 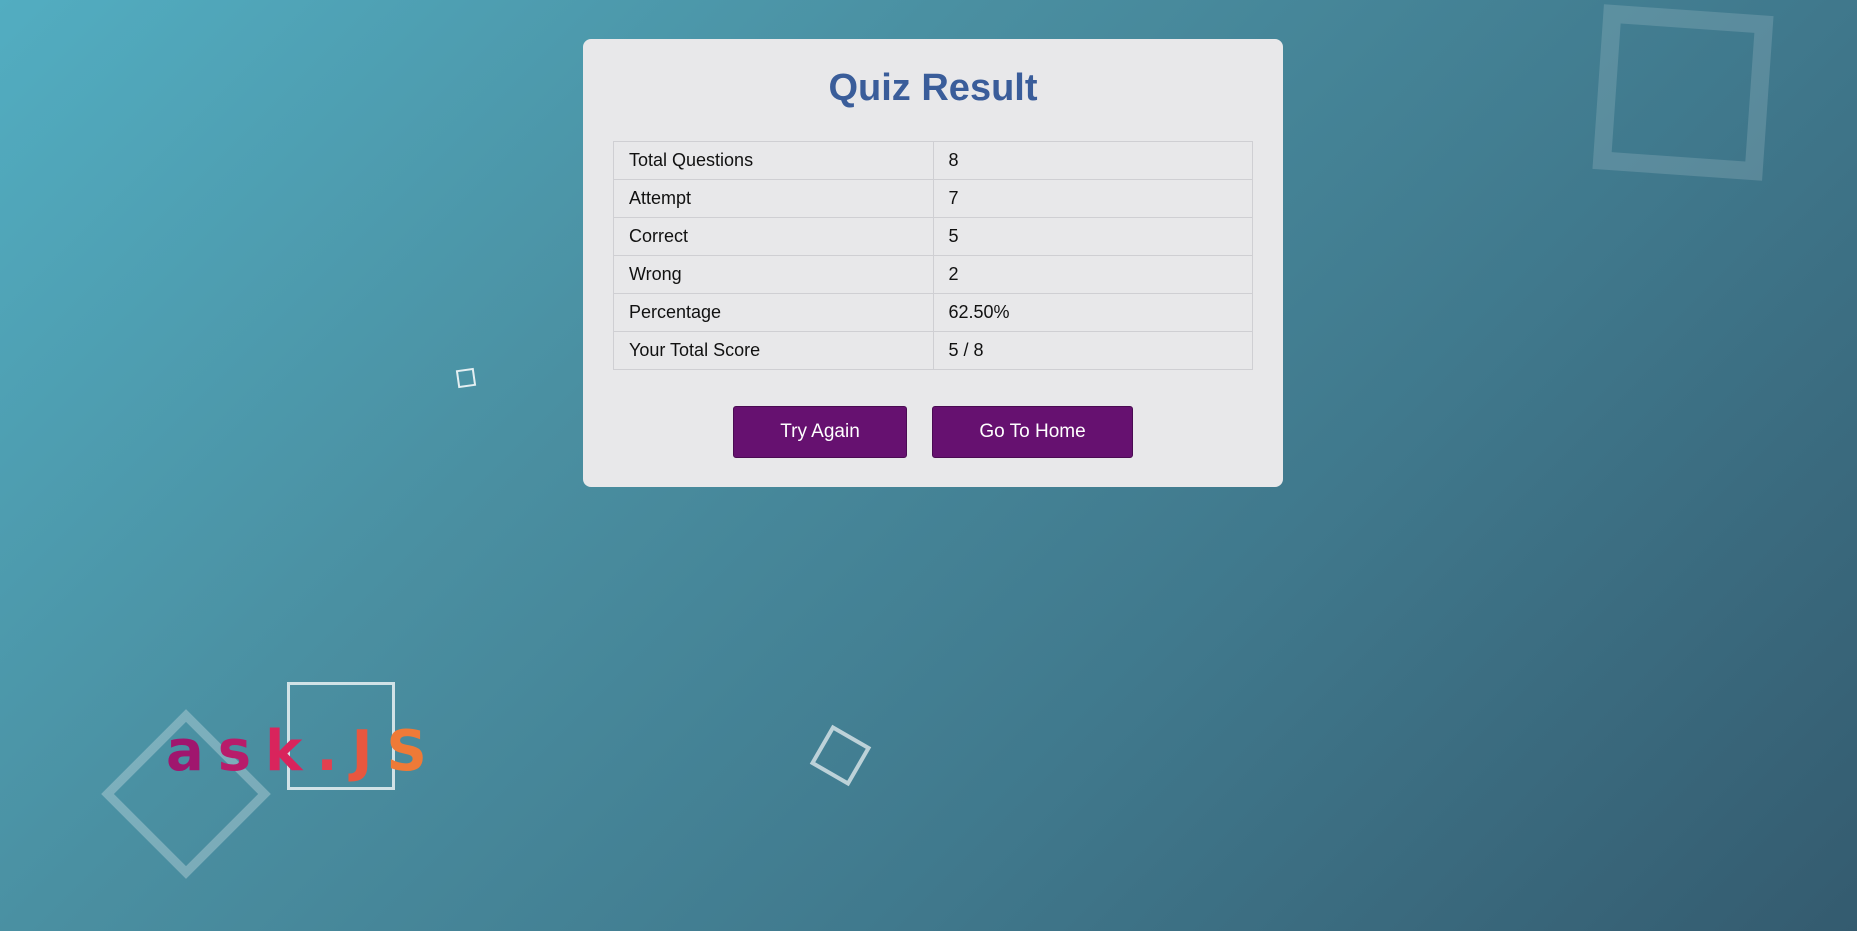 I want to click on row-label: Your Total Score, so click(x=773, y=350).